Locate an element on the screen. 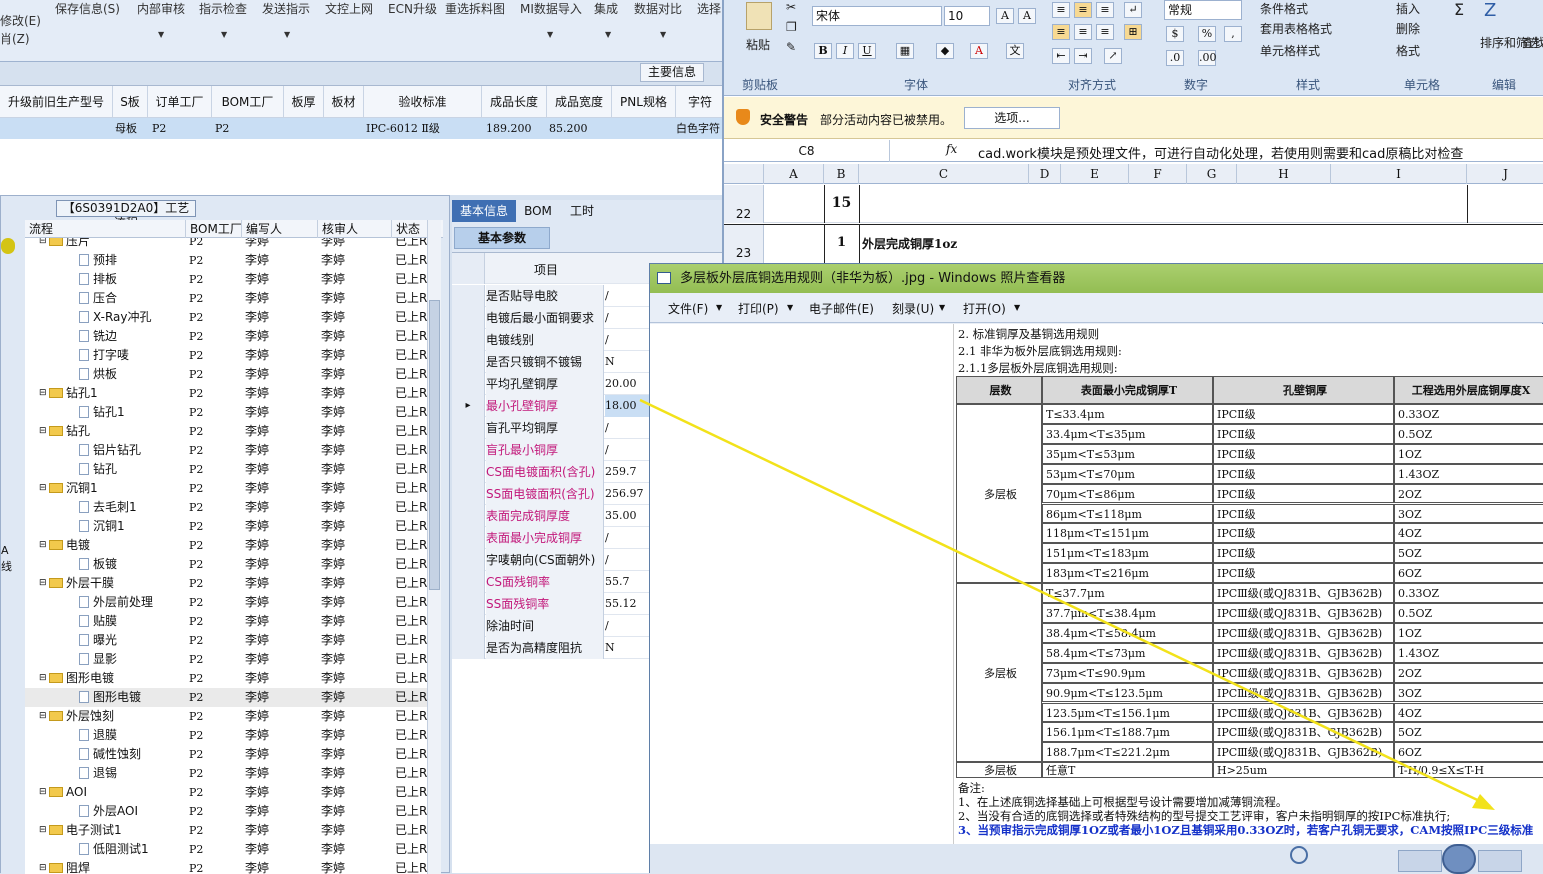 This screenshot has height=874, width=1543. orientation-icon: ↗ is located at coordinates (1113, 56).